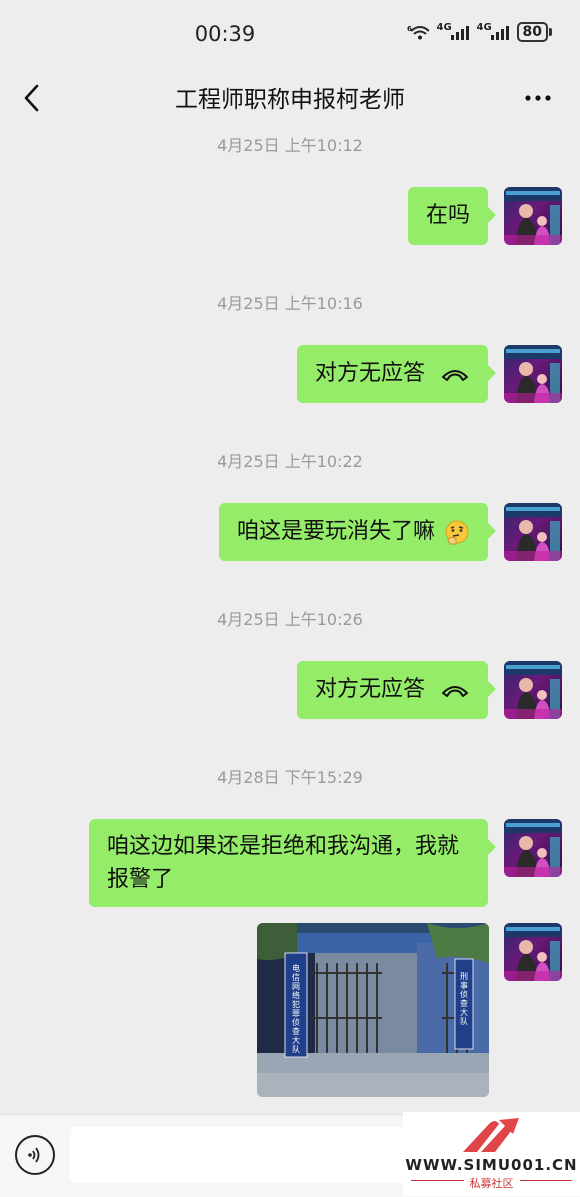  Describe the element at coordinates (290, 145) in the screenshot. I see `timestamp: 4月25日 上午10:12` at that location.